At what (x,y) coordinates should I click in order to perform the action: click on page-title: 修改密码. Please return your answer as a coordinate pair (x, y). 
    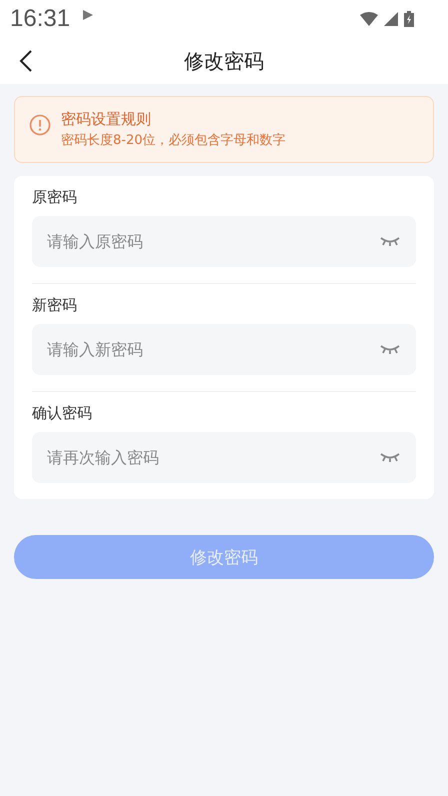
    Looking at the image, I should click on (224, 61).